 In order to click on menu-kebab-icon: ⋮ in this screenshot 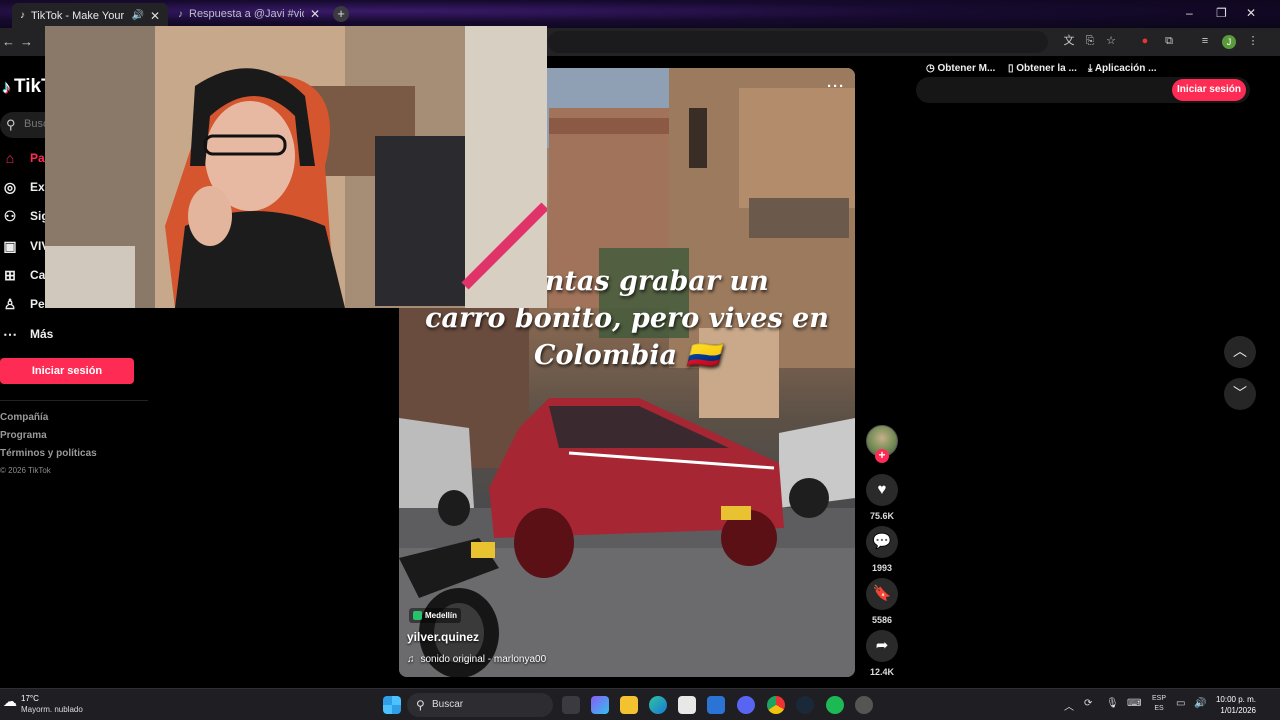, I will do `click(1253, 41)`.